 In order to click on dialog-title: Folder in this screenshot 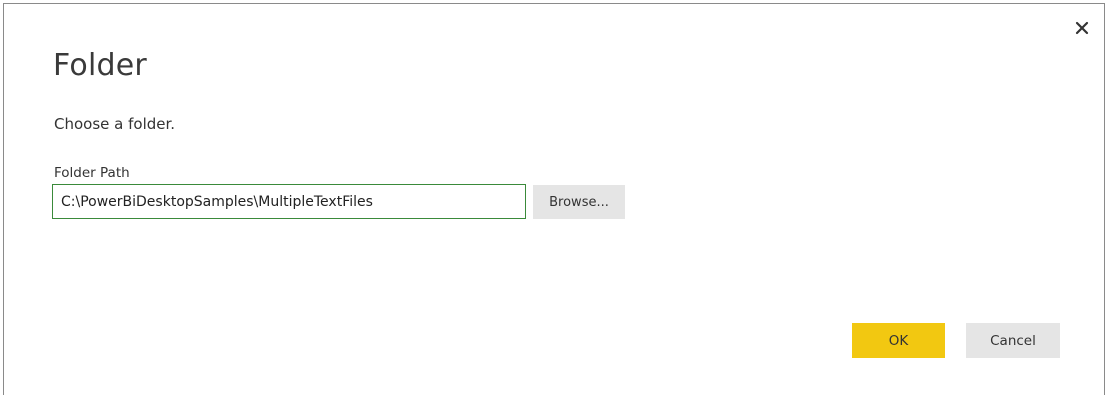, I will do `click(100, 65)`.